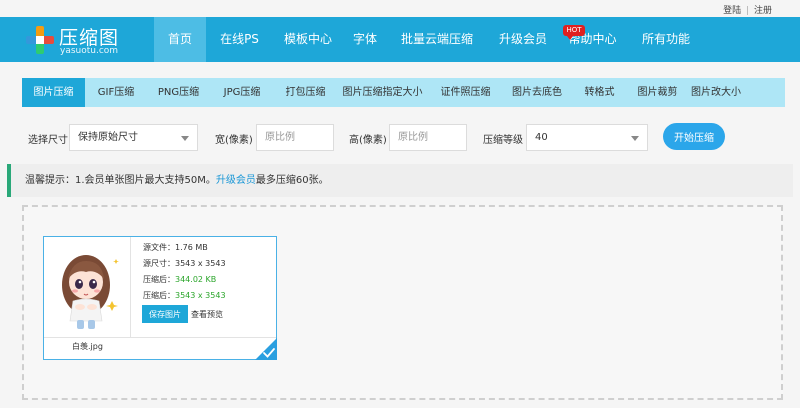  Describe the element at coordinates (236, 180) in the screenshot. I see `upgrade-link: 升级会员` at that location.